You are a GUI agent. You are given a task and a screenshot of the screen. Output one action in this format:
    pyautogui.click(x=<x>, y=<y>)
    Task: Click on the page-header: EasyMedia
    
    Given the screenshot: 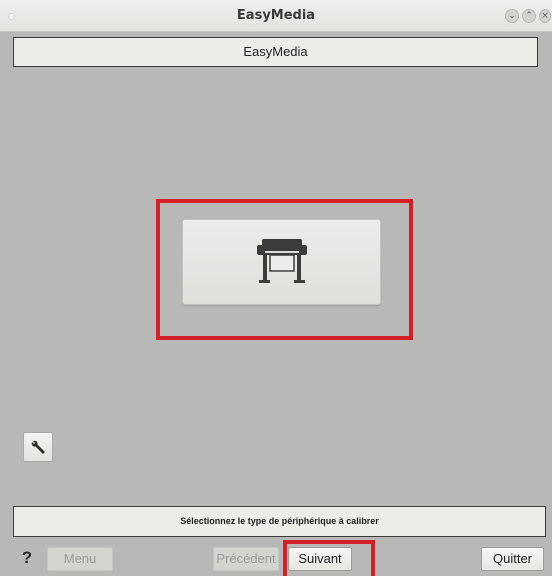 What is the action you would take?
    pyautogui.click(x=275, y=52)
    